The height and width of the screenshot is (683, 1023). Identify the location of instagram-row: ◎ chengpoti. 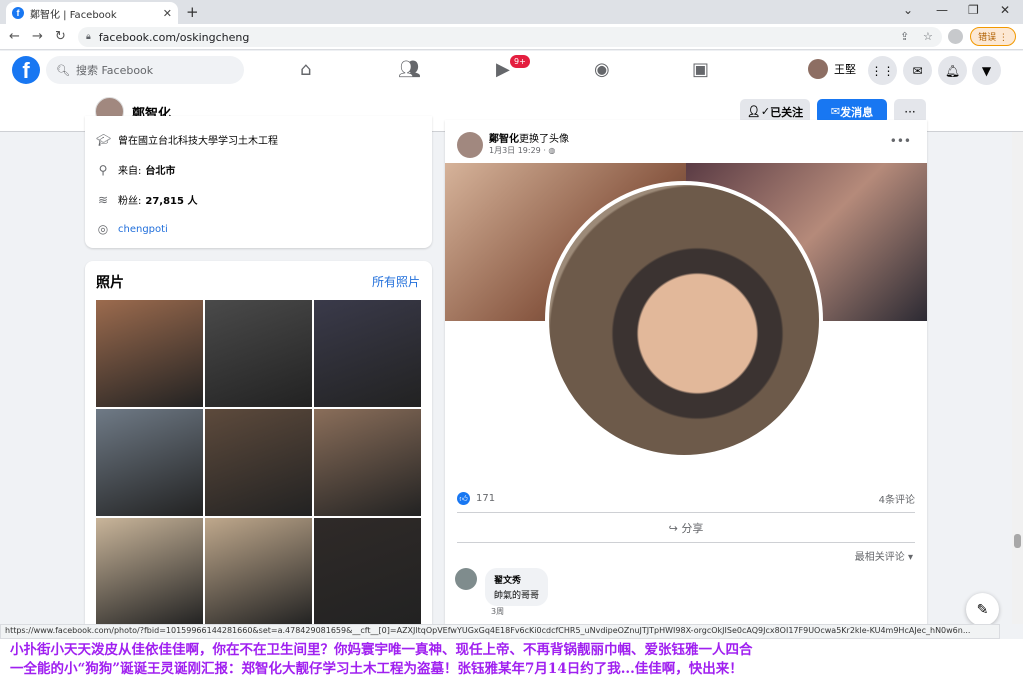
(132, 229).